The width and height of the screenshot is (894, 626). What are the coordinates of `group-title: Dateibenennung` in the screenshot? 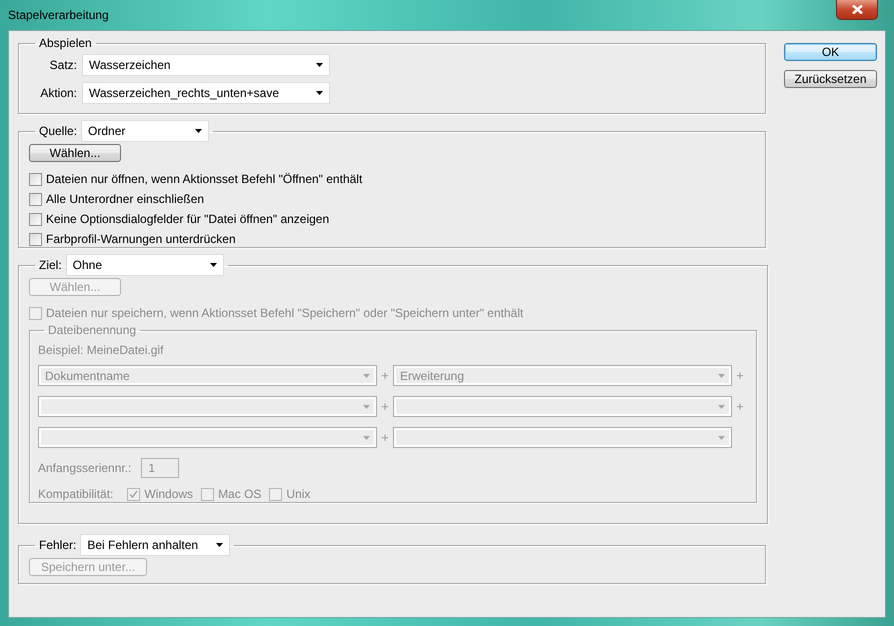 It's located at (92, 330).